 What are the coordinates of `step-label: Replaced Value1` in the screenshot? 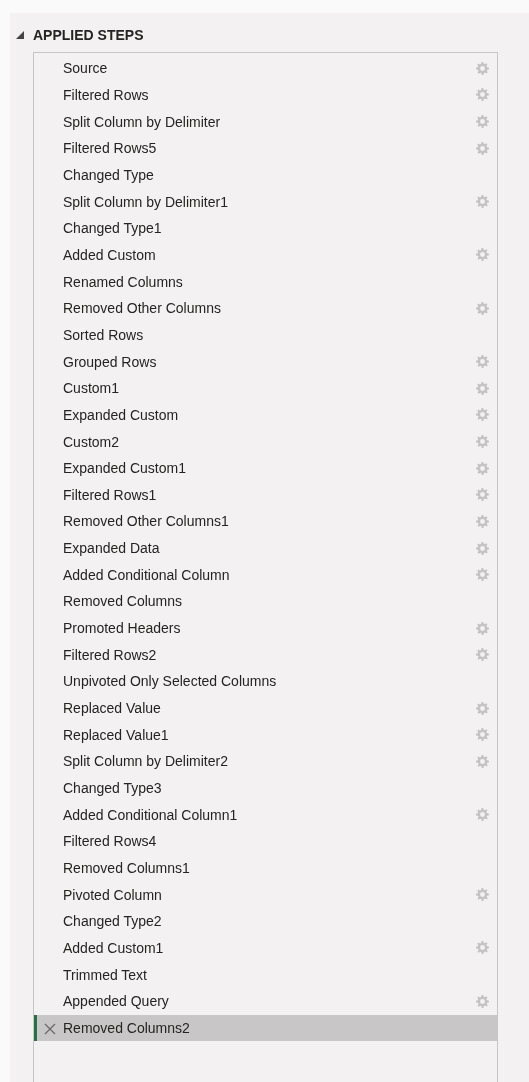 It's located at (116, 734).